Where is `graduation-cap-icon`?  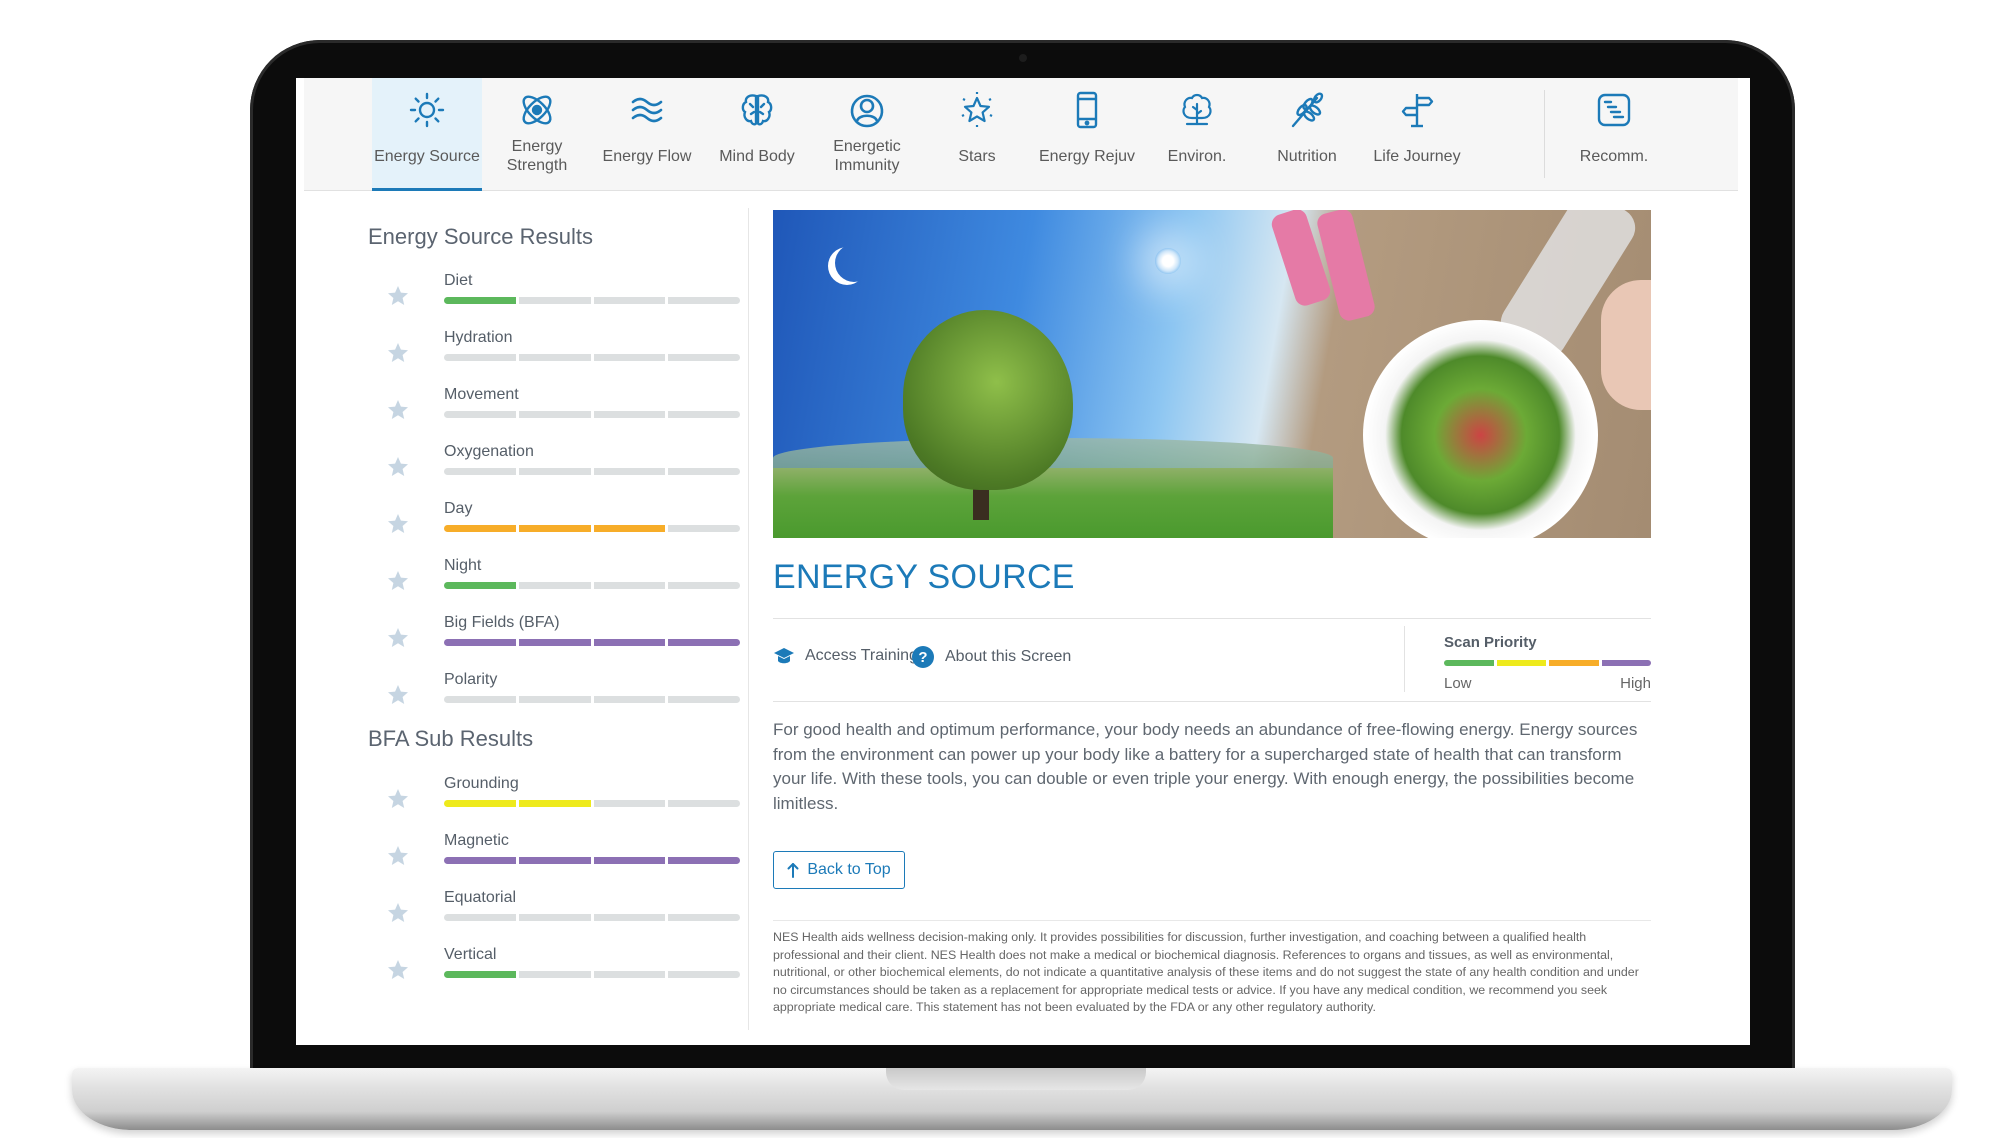
graduation-cap-icon is located at coordinates (784, 656).